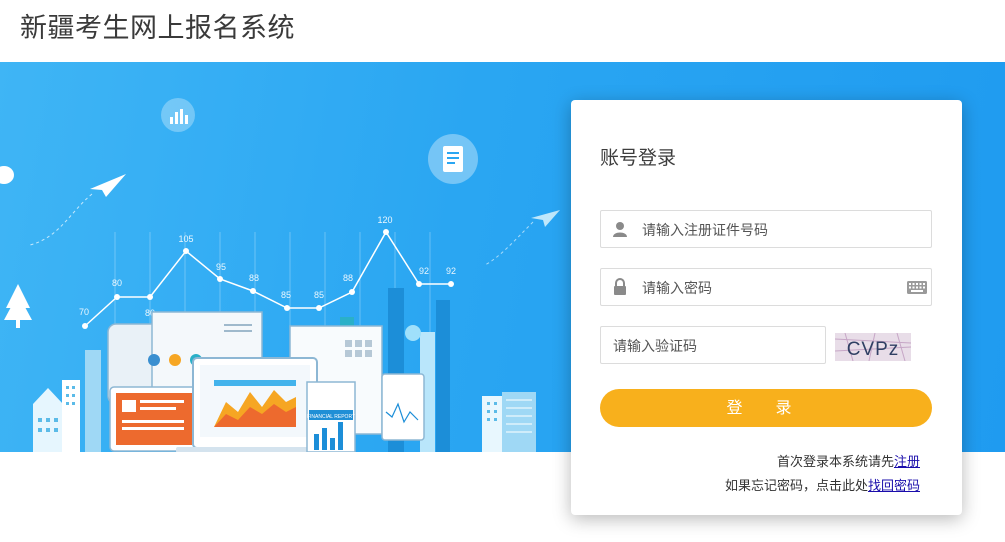 The image size is (1005, 542). I want to click on bar-chart-icon, so click(178, 115).